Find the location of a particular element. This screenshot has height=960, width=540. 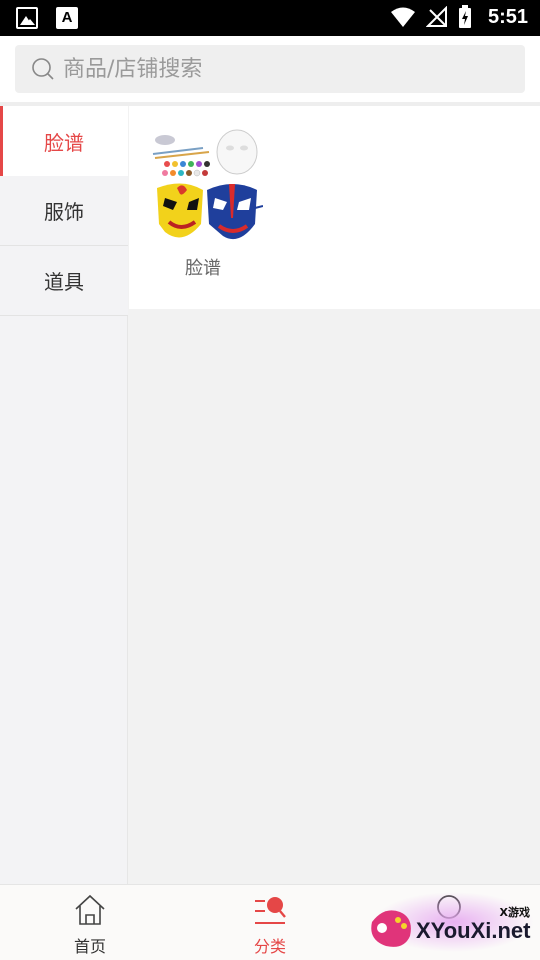

sidebar-item-lianpu: 脸谱 is located at coordinates (64, 141).